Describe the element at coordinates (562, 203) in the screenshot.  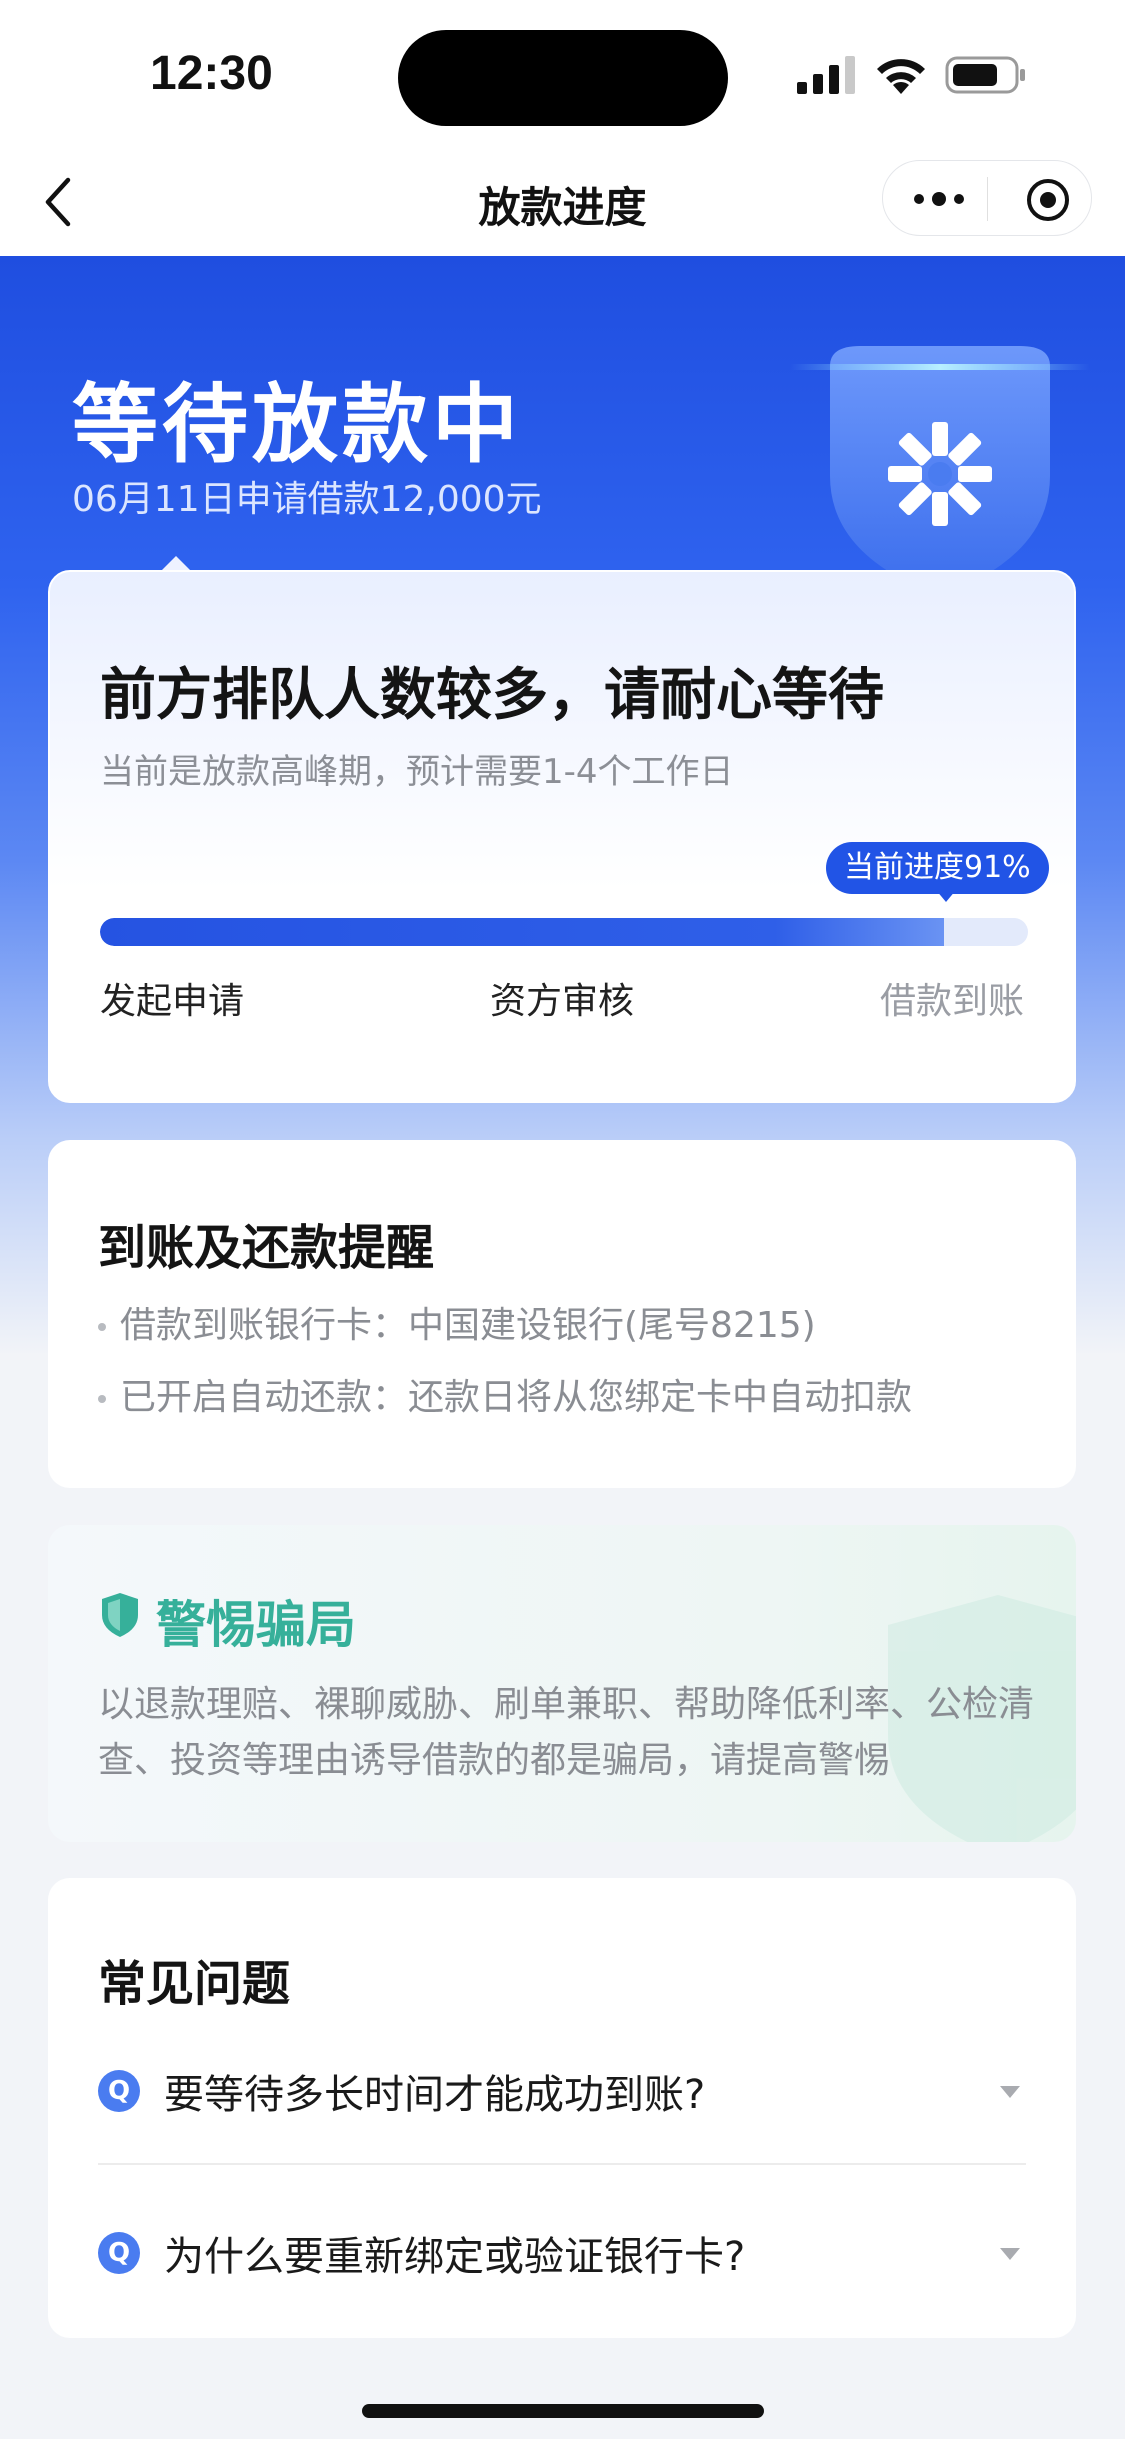
I see `nav-bar: 放款进度` at that location.